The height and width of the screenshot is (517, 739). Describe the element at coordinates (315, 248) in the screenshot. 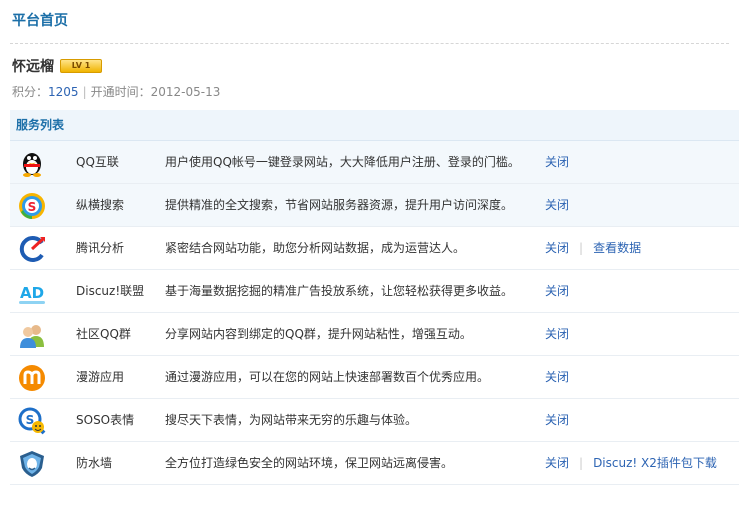

I see `service-desc: 紧密结合网站功能，助您分析网站数据，成为运营达人。` at that location.